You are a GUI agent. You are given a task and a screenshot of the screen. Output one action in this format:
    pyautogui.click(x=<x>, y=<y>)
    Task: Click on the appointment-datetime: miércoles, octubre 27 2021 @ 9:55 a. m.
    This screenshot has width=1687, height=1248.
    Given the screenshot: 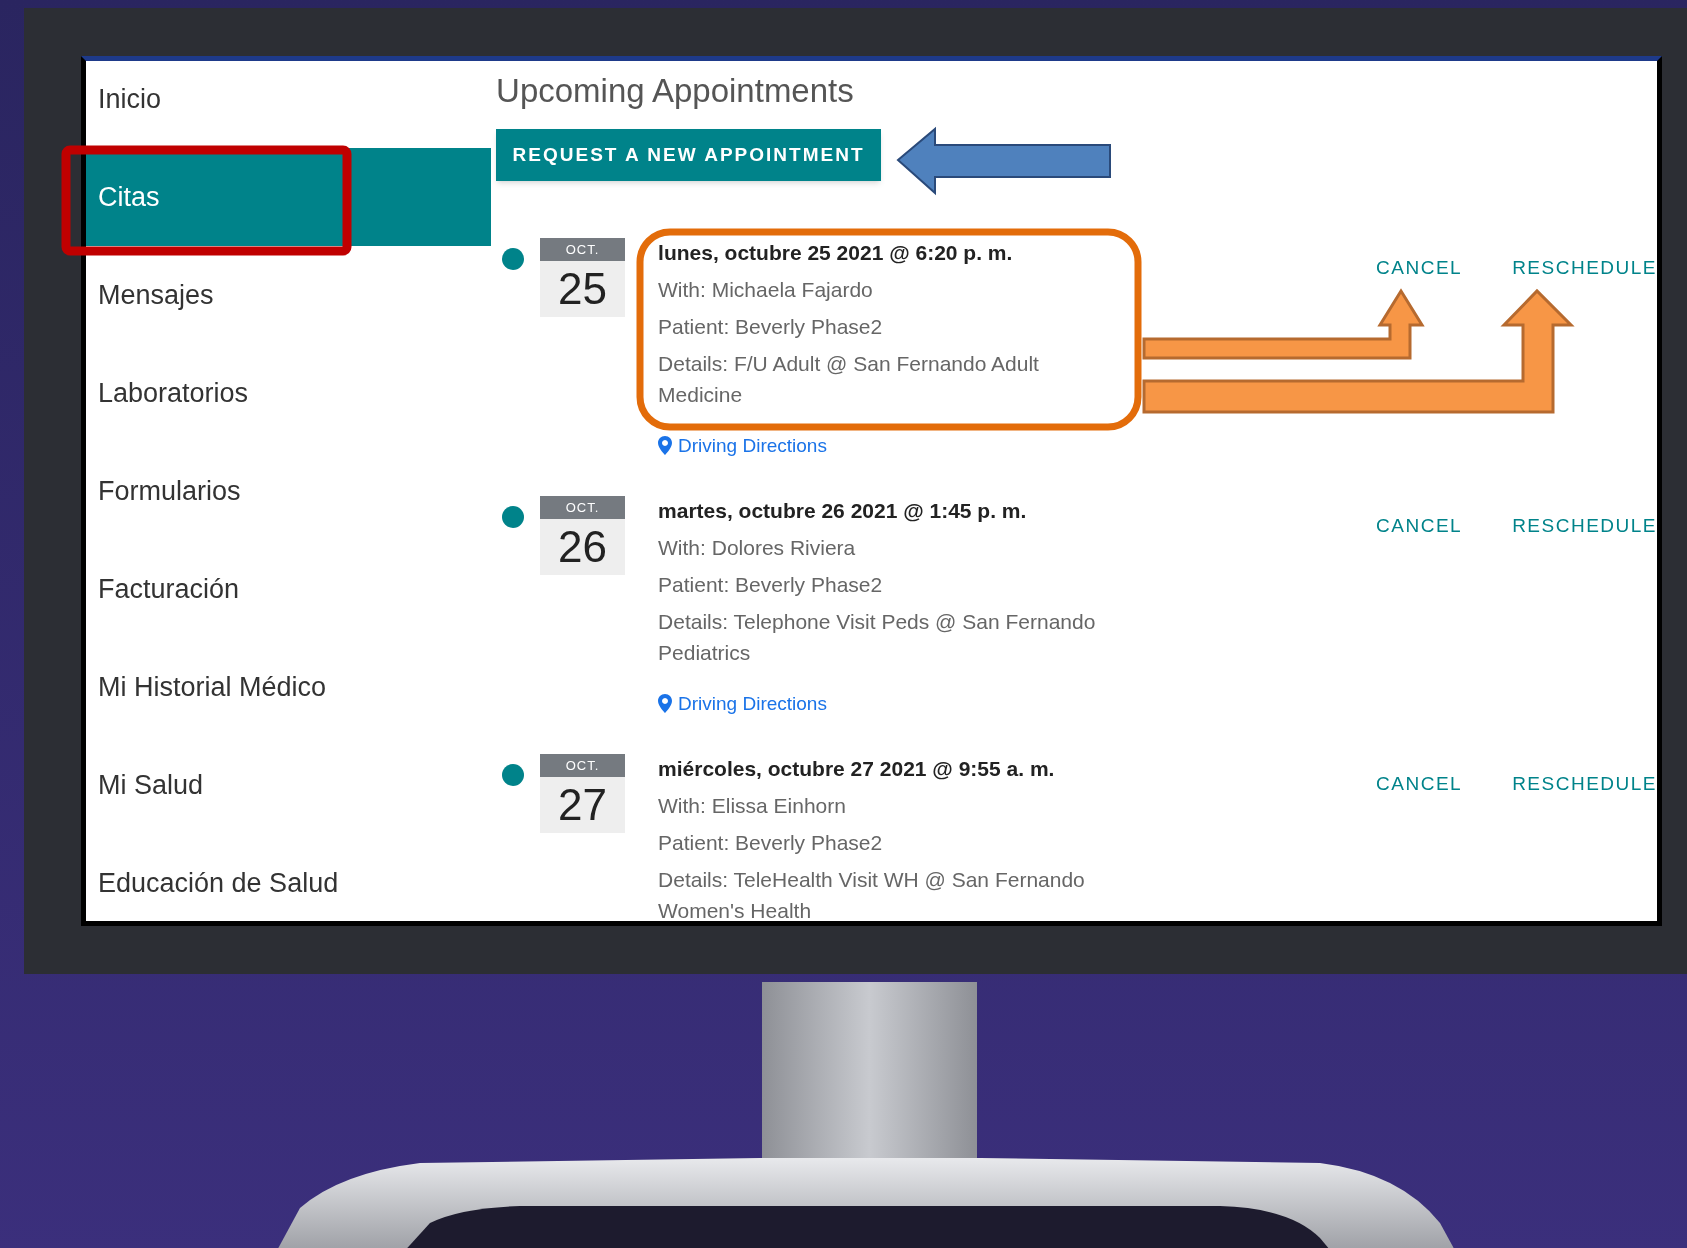 What is the action you would take?
    pyautogui.click(x=857, y=769)
    